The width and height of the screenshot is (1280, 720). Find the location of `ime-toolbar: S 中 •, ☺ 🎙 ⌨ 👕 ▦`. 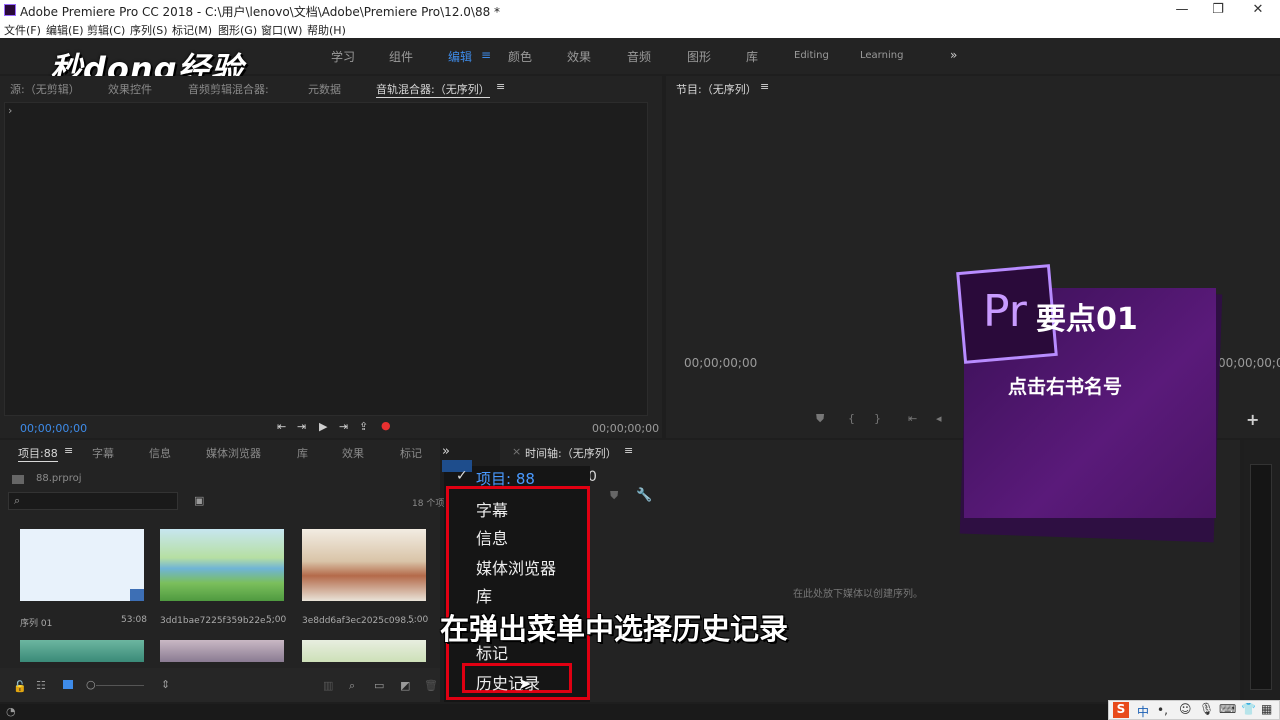

ime-toolbar: S 中 •, ☺ 🎙 ⌨ 👕 ▦ is located at coordinates (1194, 710).